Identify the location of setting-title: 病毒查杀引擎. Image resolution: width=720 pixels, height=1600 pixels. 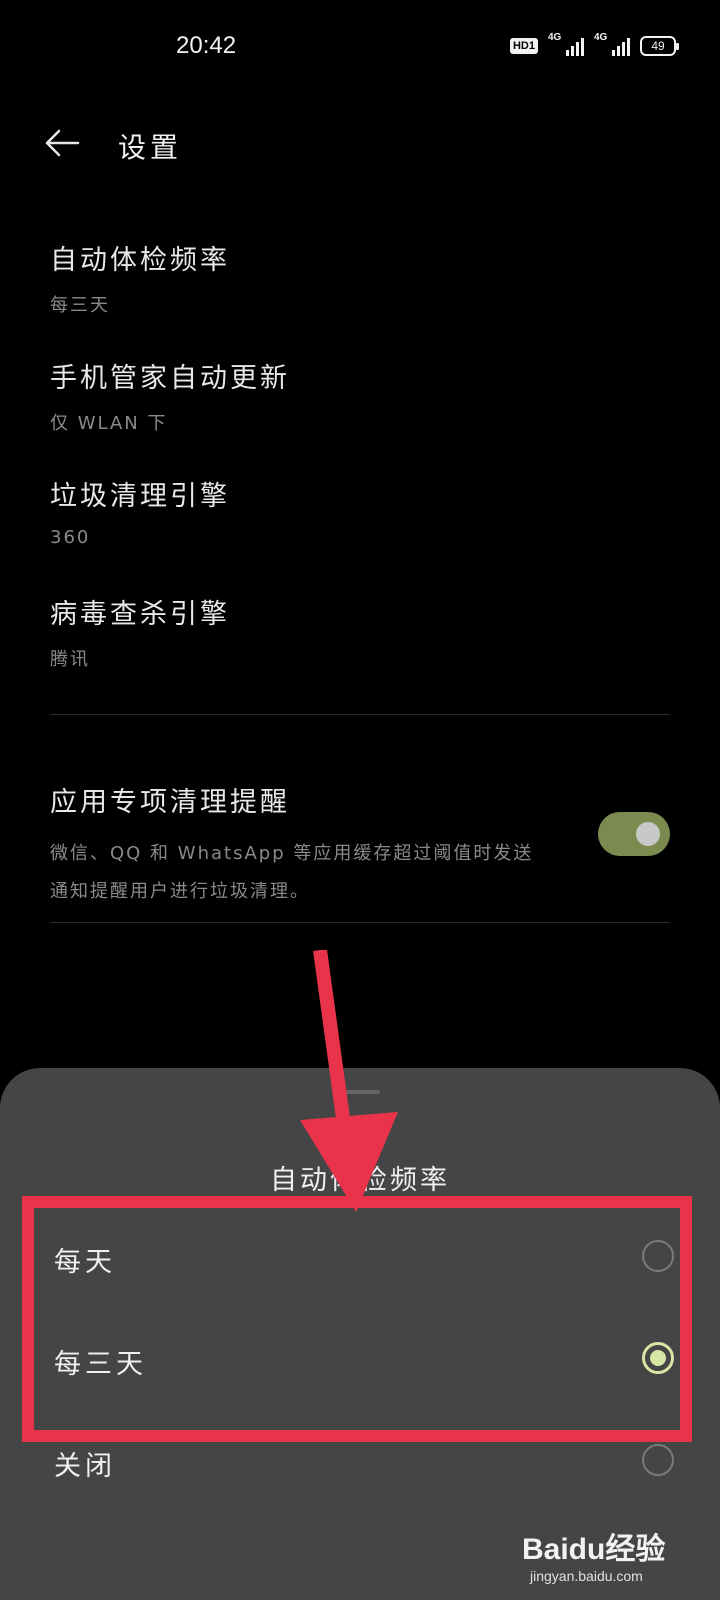
(140, 614).